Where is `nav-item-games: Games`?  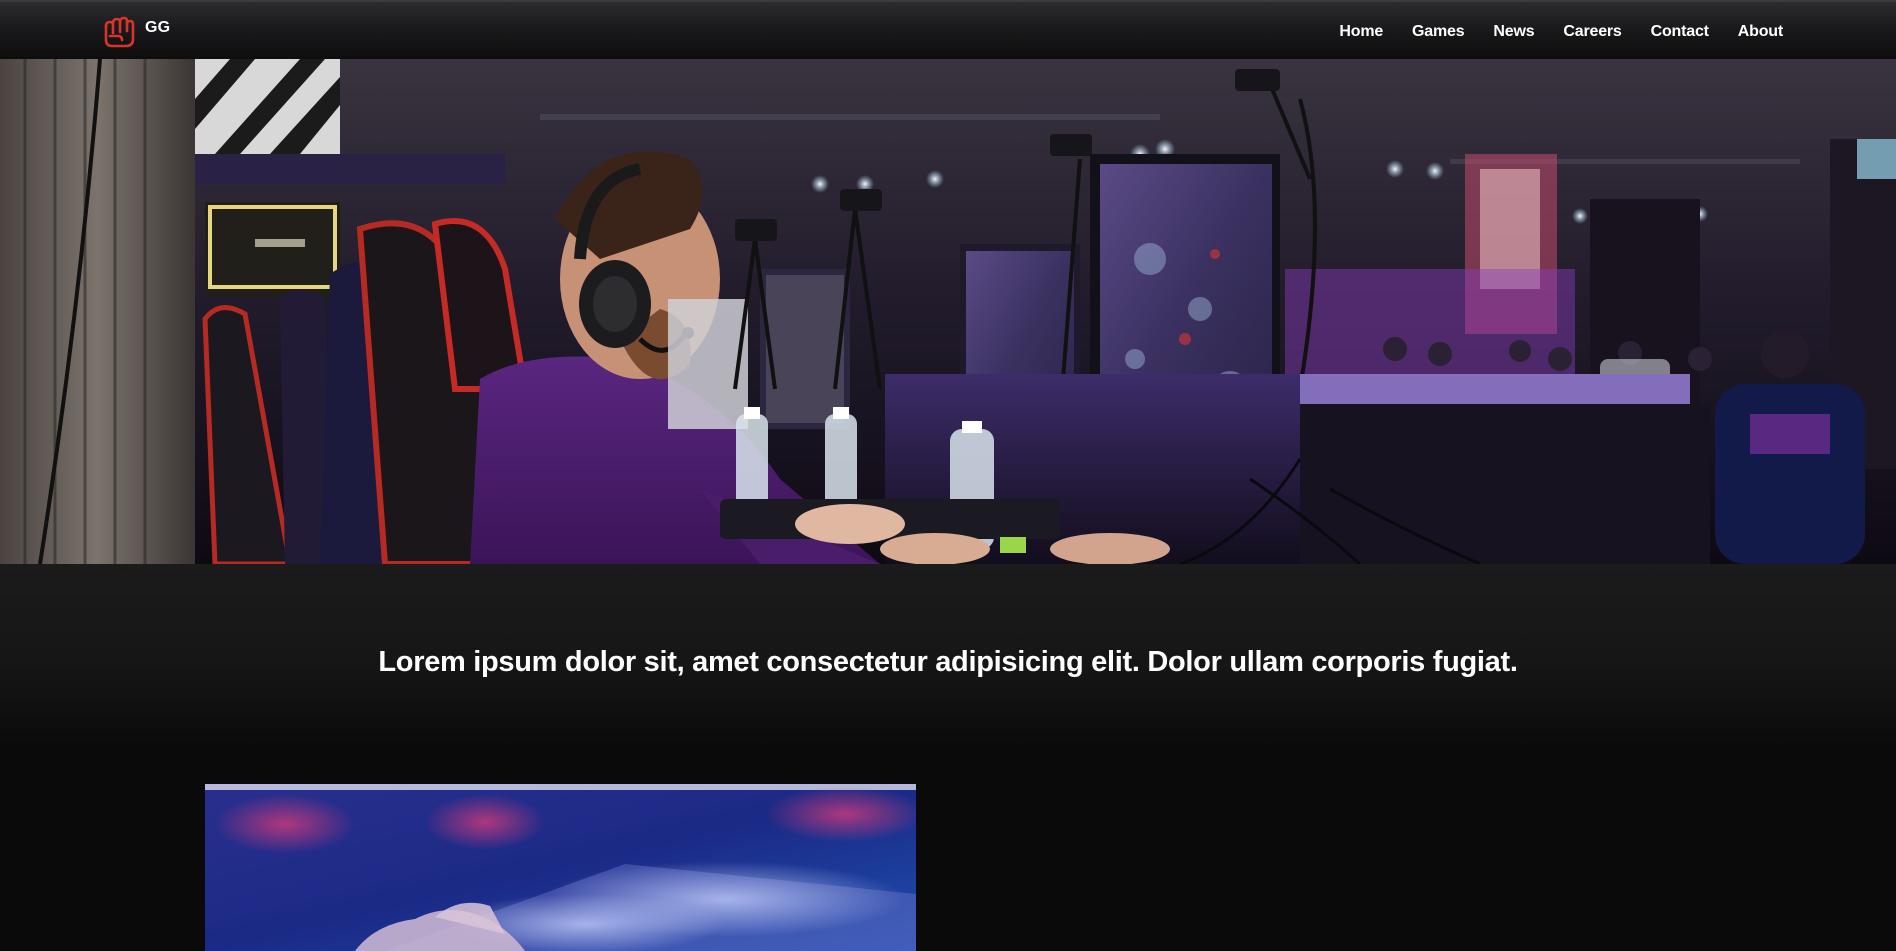
nav-item-games: Games is located at coordinates (1438, 32).